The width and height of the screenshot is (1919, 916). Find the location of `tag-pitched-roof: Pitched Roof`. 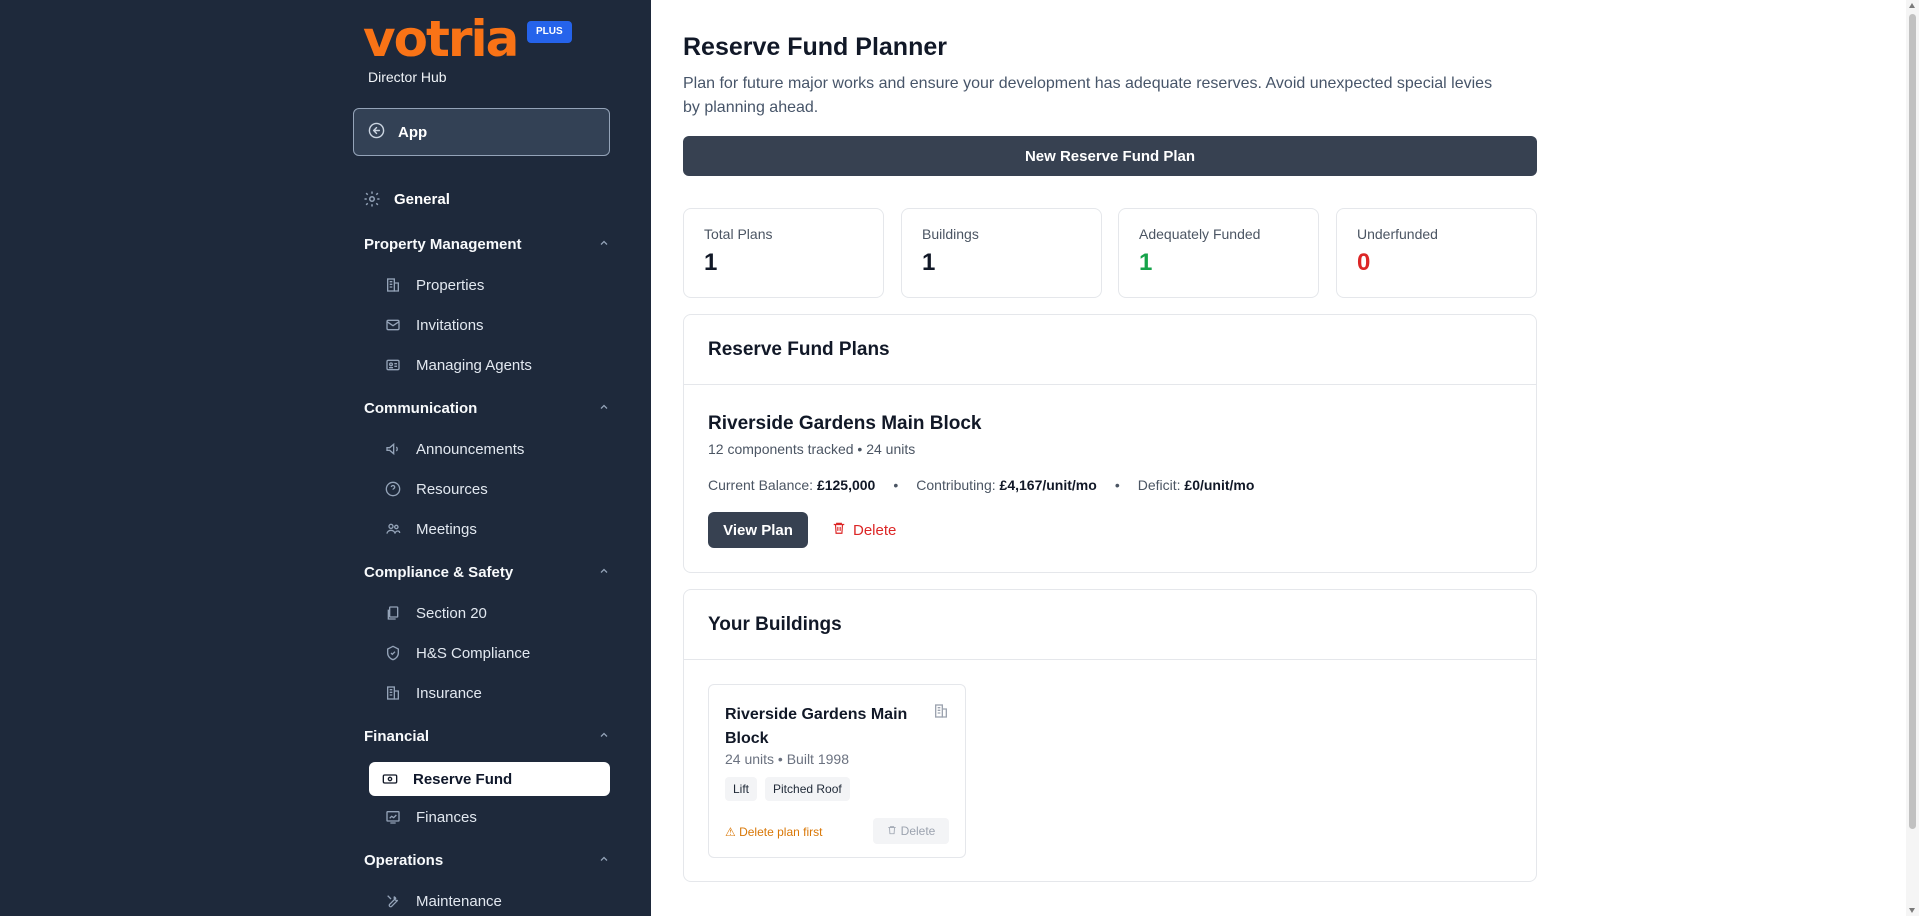

tag-pitched-roof: Pitched Roof is located at coordinates (807, 789).